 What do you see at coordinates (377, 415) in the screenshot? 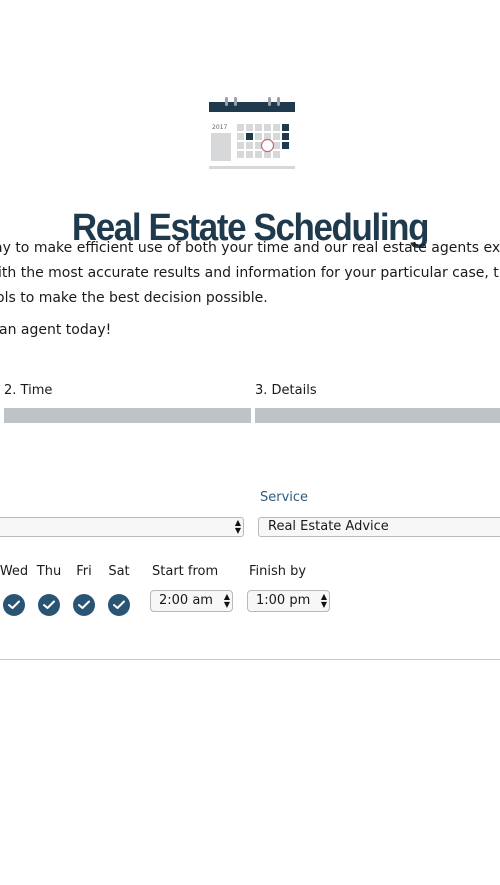
I see `step-details-progress` at bounding box center [377, 415].